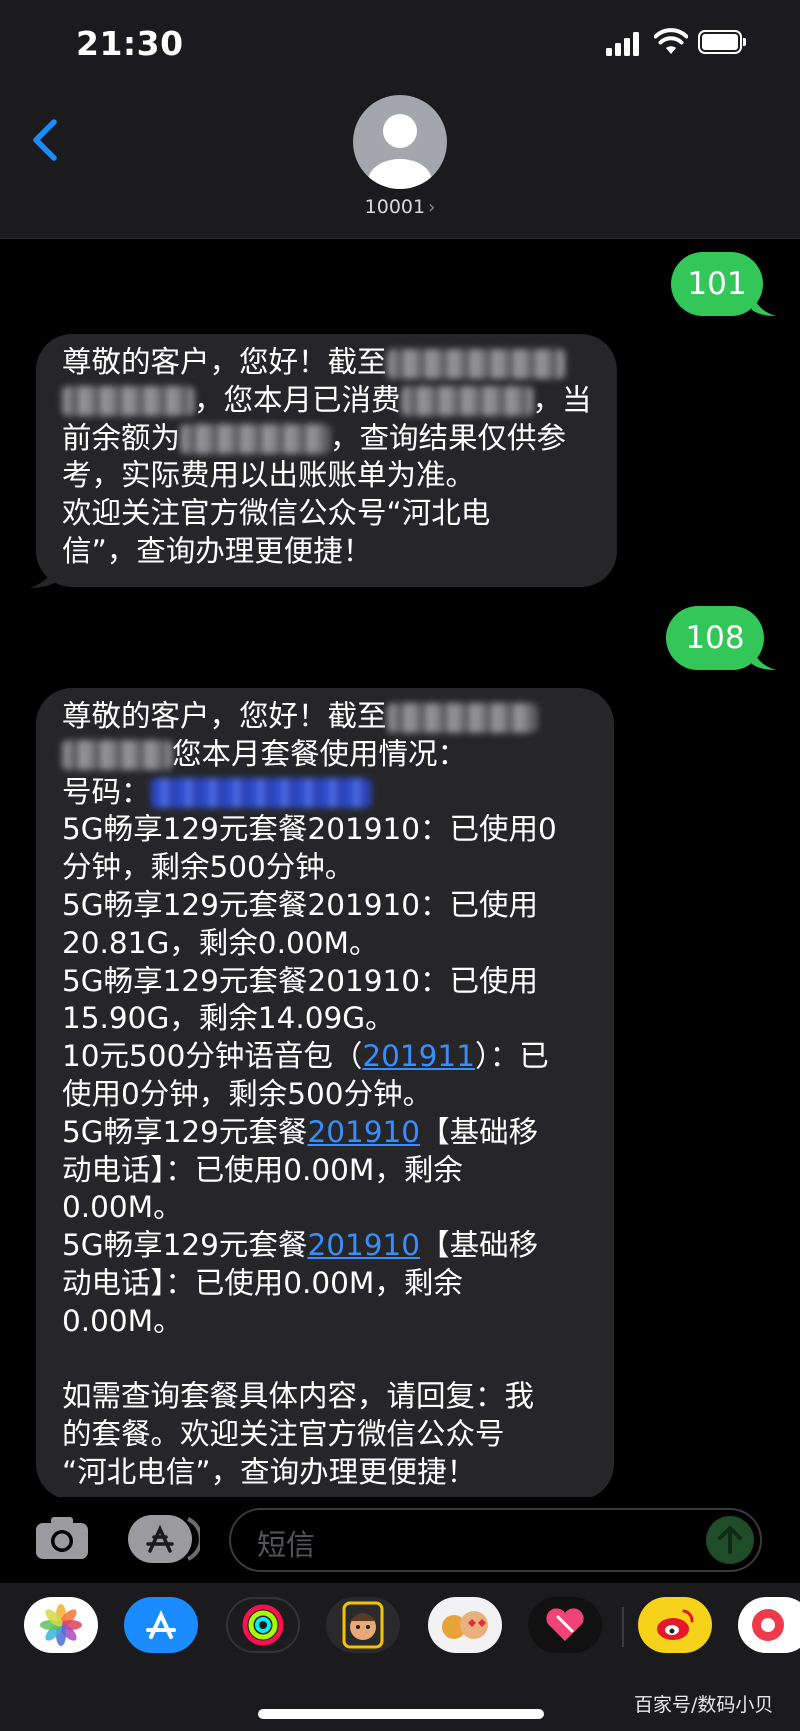 This screenshot has height=1731, width=800. I want to click on photos-icon, so click(61, 1625).